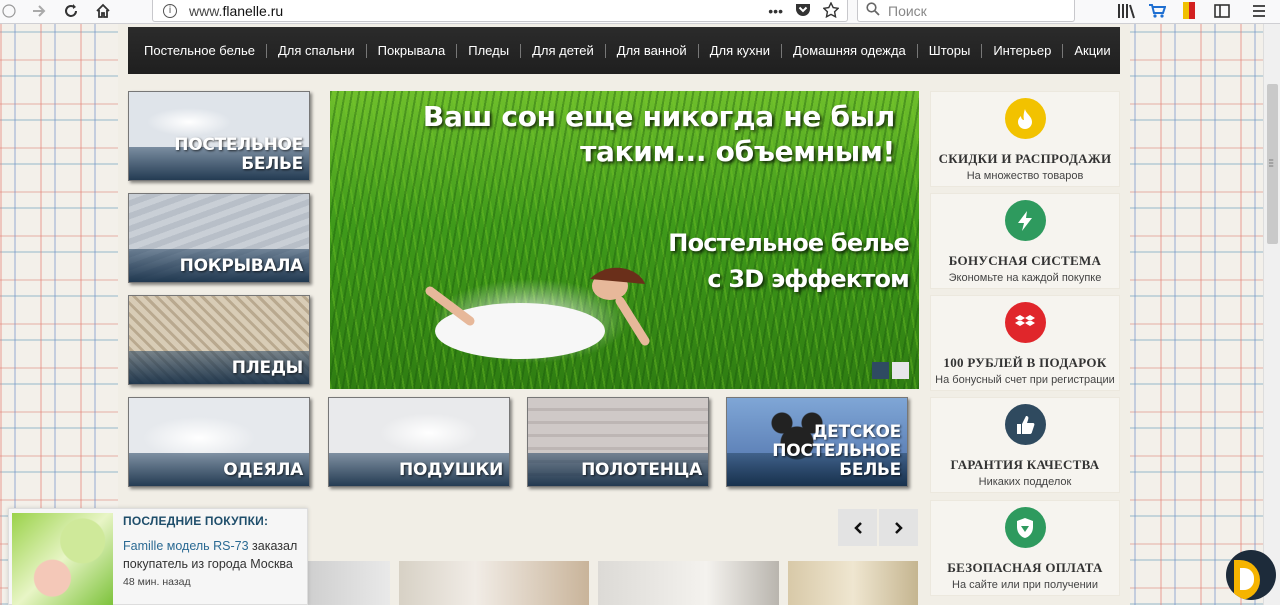  What do you see at coordinates (238, 154) in the screenshot?
I see `tile-label: ПОСТЕЛЬНОЕ БЕЛЬЕ` at bounding box center [238, 154].